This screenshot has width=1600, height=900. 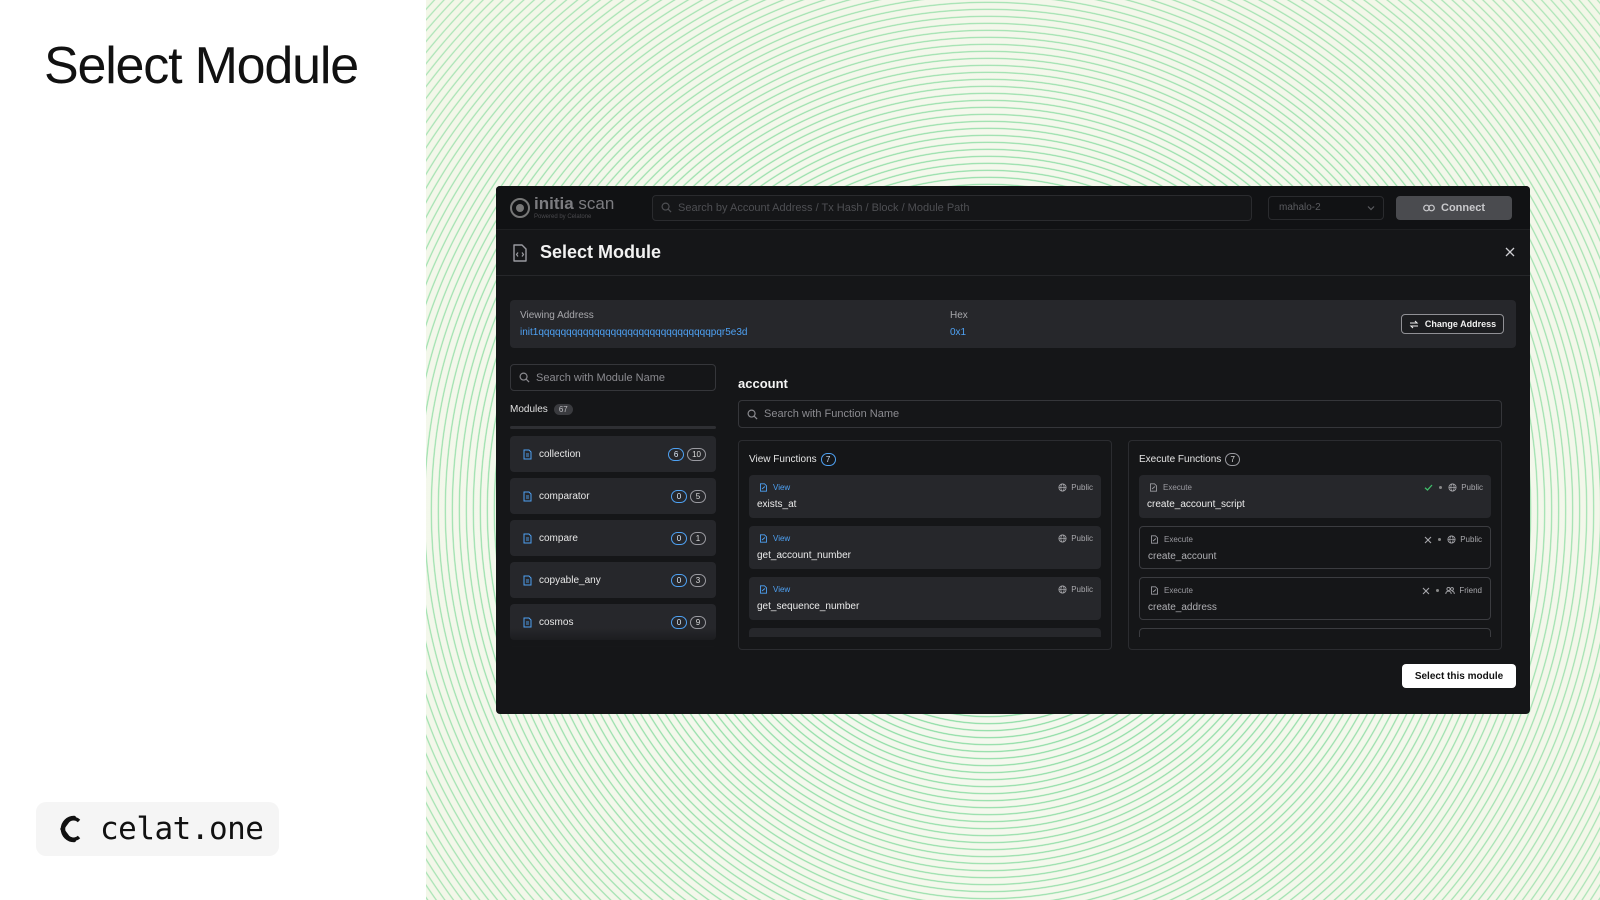 I want to click on module-name: copyable_any, so click(x=570, y=580).